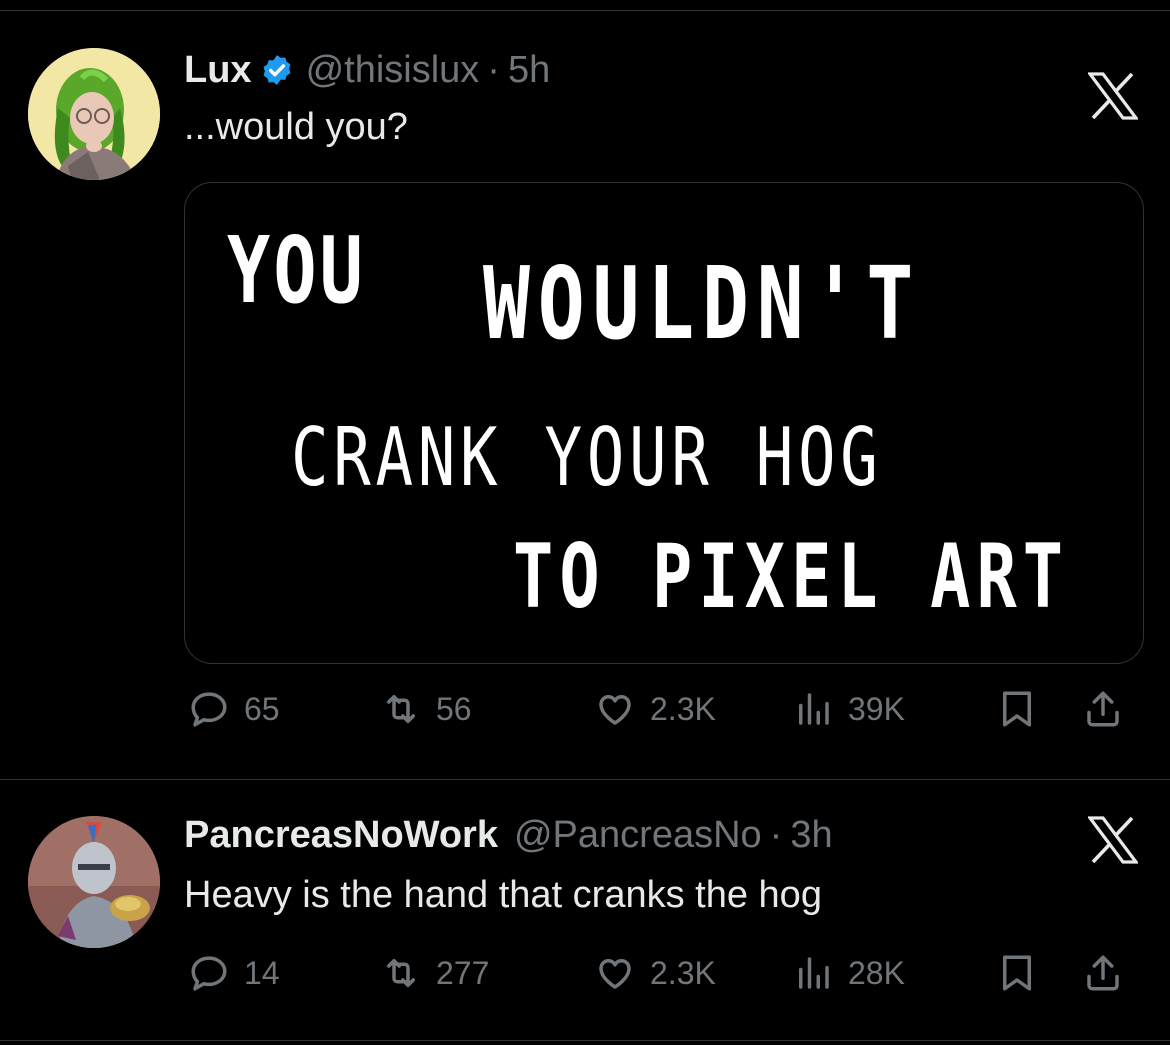  Describe the element at coordinates (234, 709) in the screenshot. I see `reply-button: 65` at that location.